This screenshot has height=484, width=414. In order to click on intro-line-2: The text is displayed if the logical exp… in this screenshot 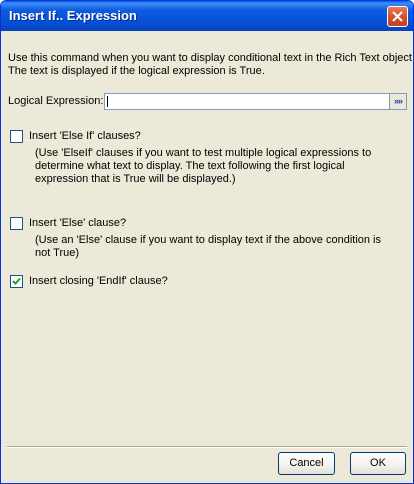, I will do `click(136, 71)`.